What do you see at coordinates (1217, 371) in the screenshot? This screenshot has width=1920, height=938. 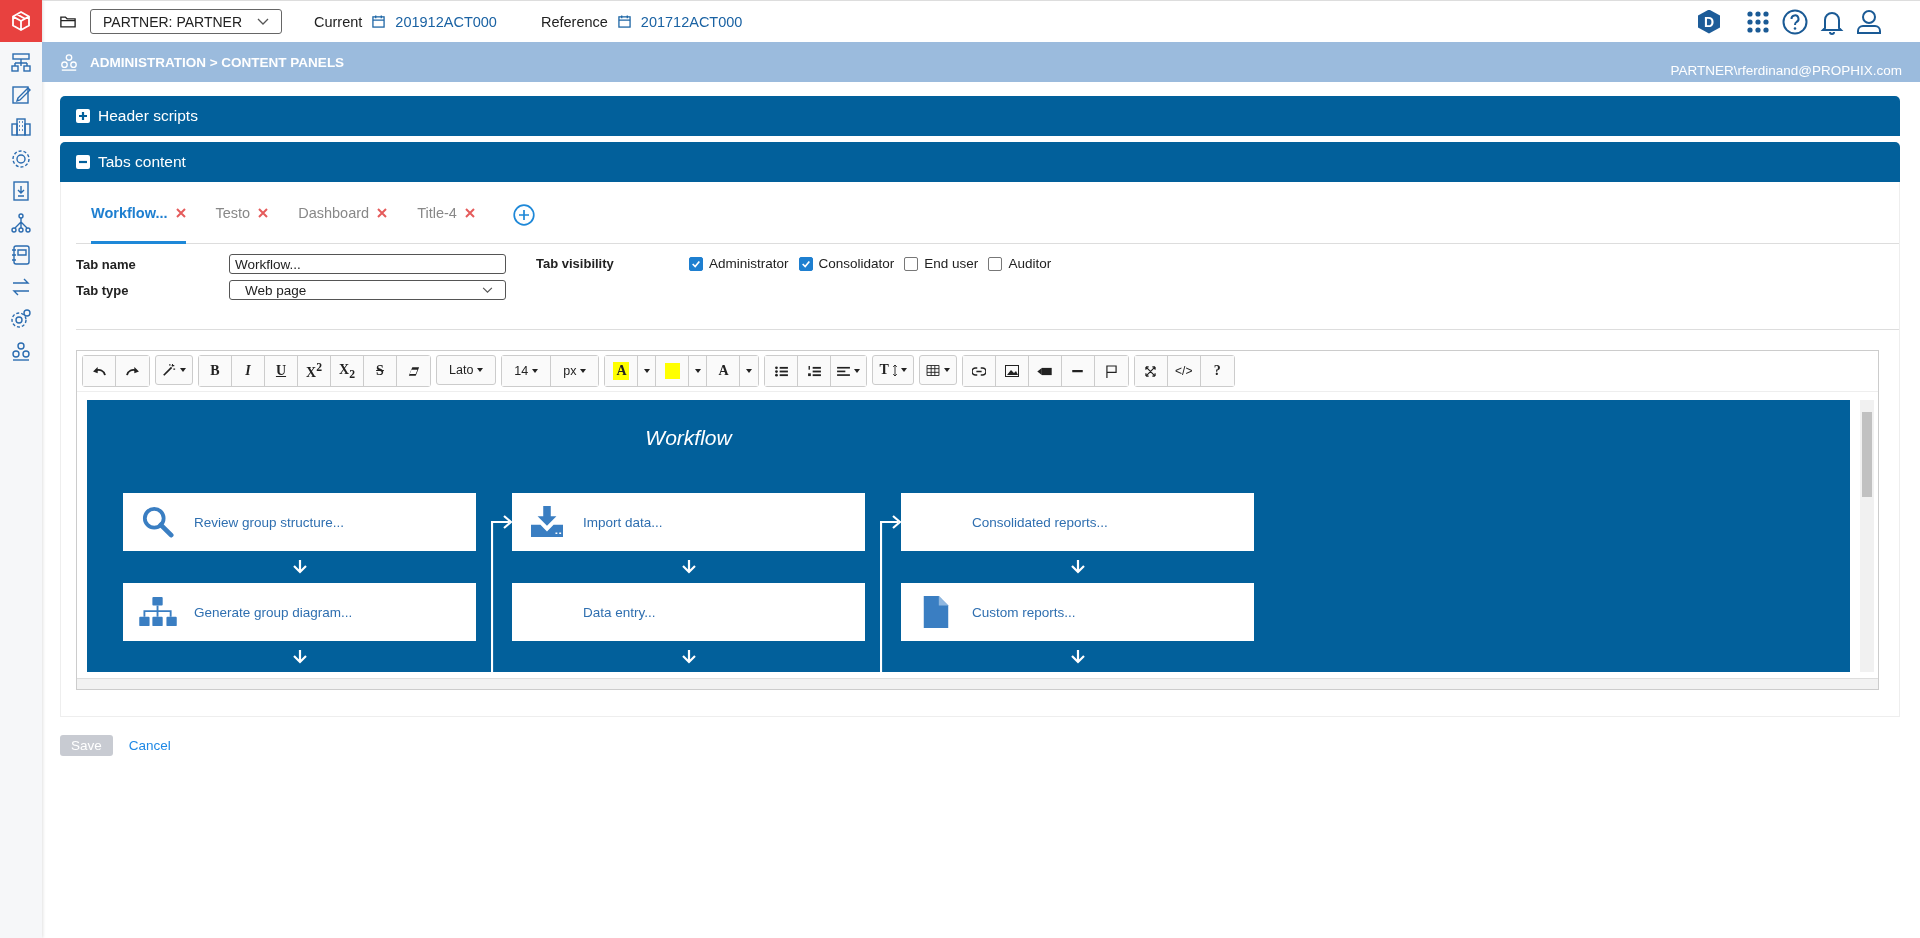 I see `bold-button: ?` at bounding box center [1217, 371].